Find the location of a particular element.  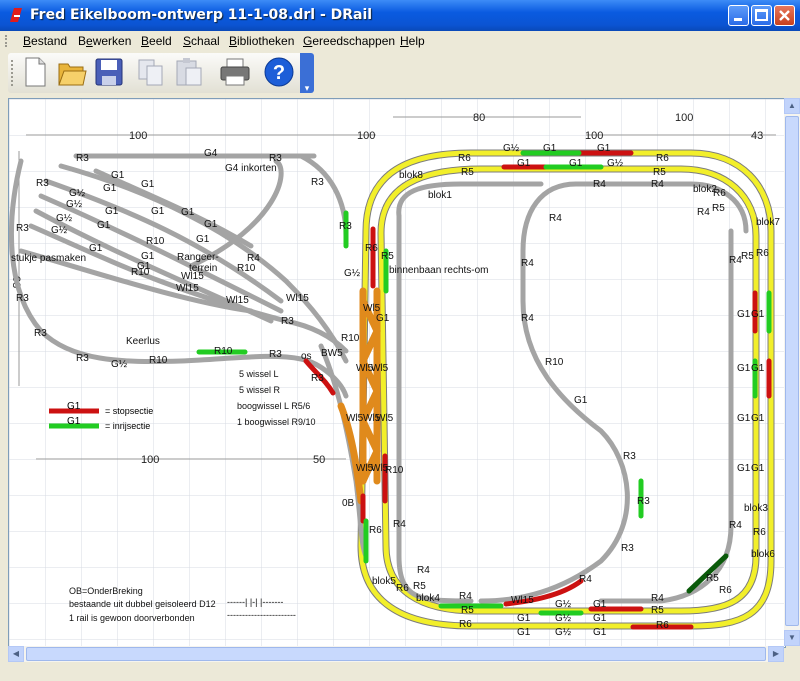

menu-bibliotheken: Bibliotheken is located at coordinates (261, 41).